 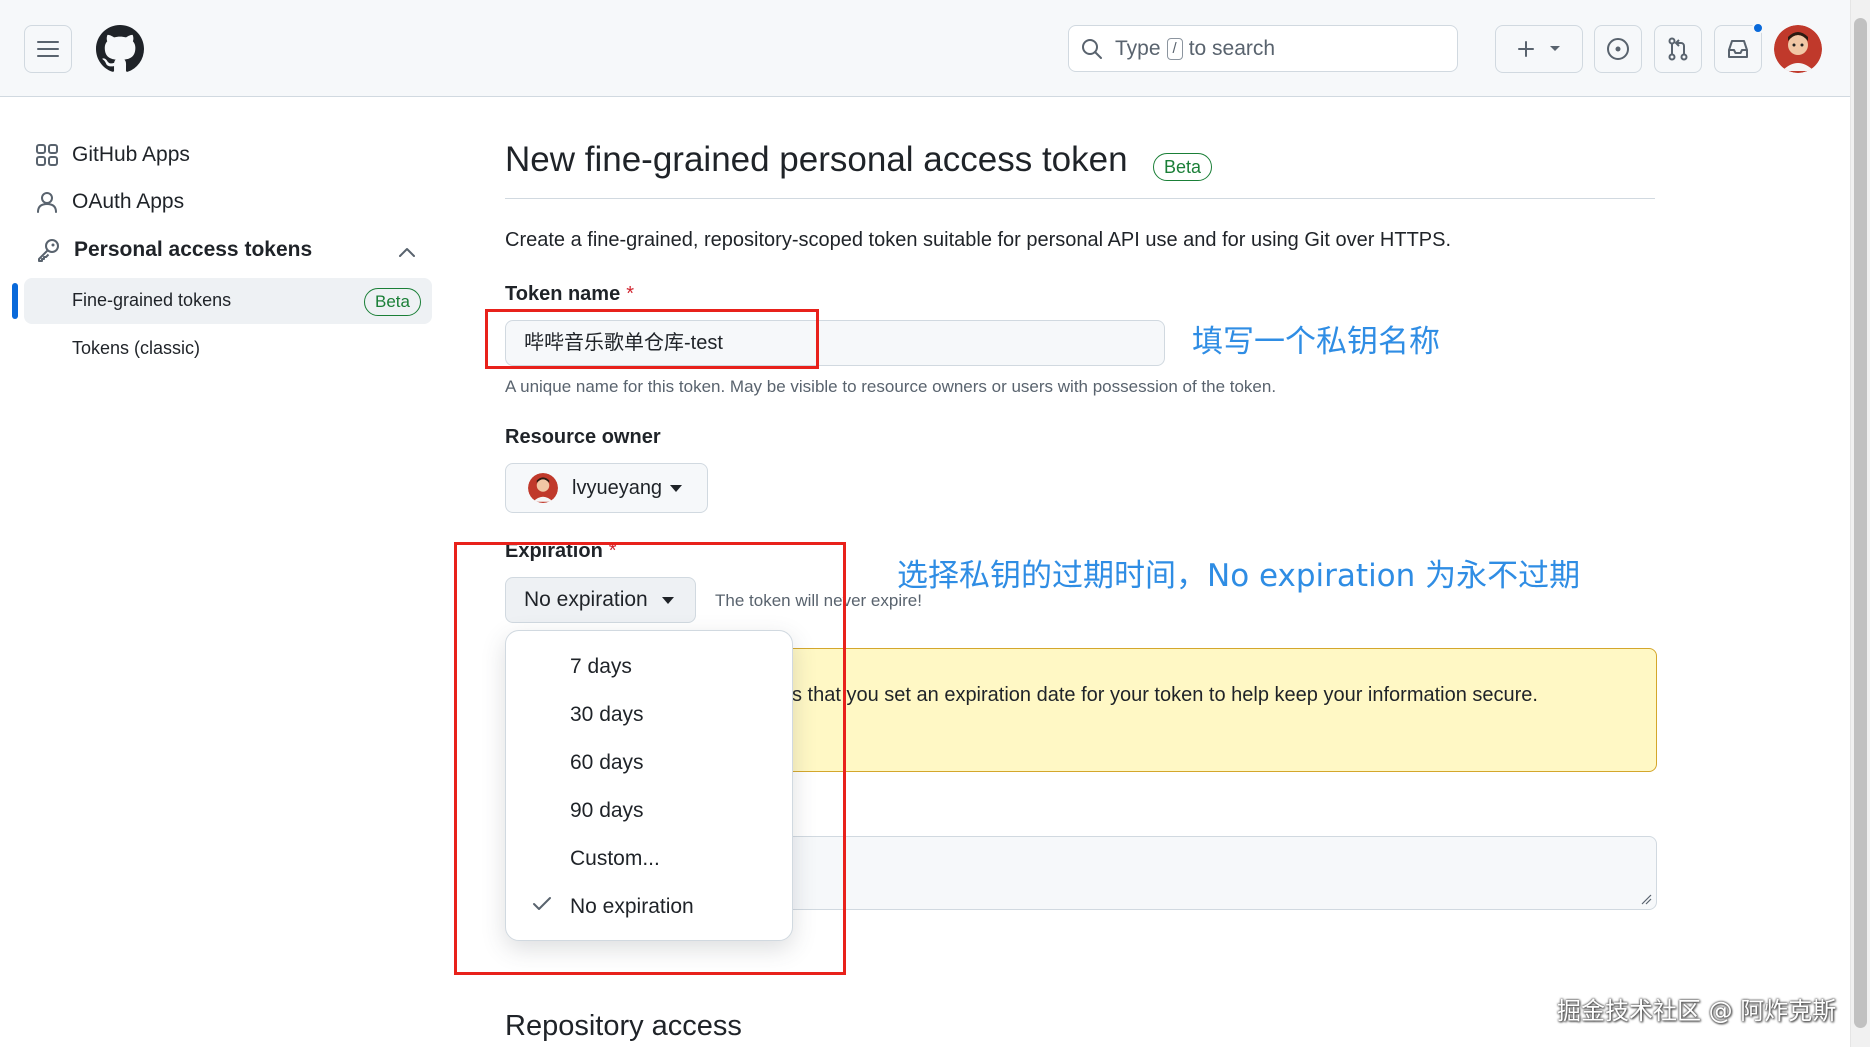 I want to click on annotation-box-expiration, so click(x=650, y=758).